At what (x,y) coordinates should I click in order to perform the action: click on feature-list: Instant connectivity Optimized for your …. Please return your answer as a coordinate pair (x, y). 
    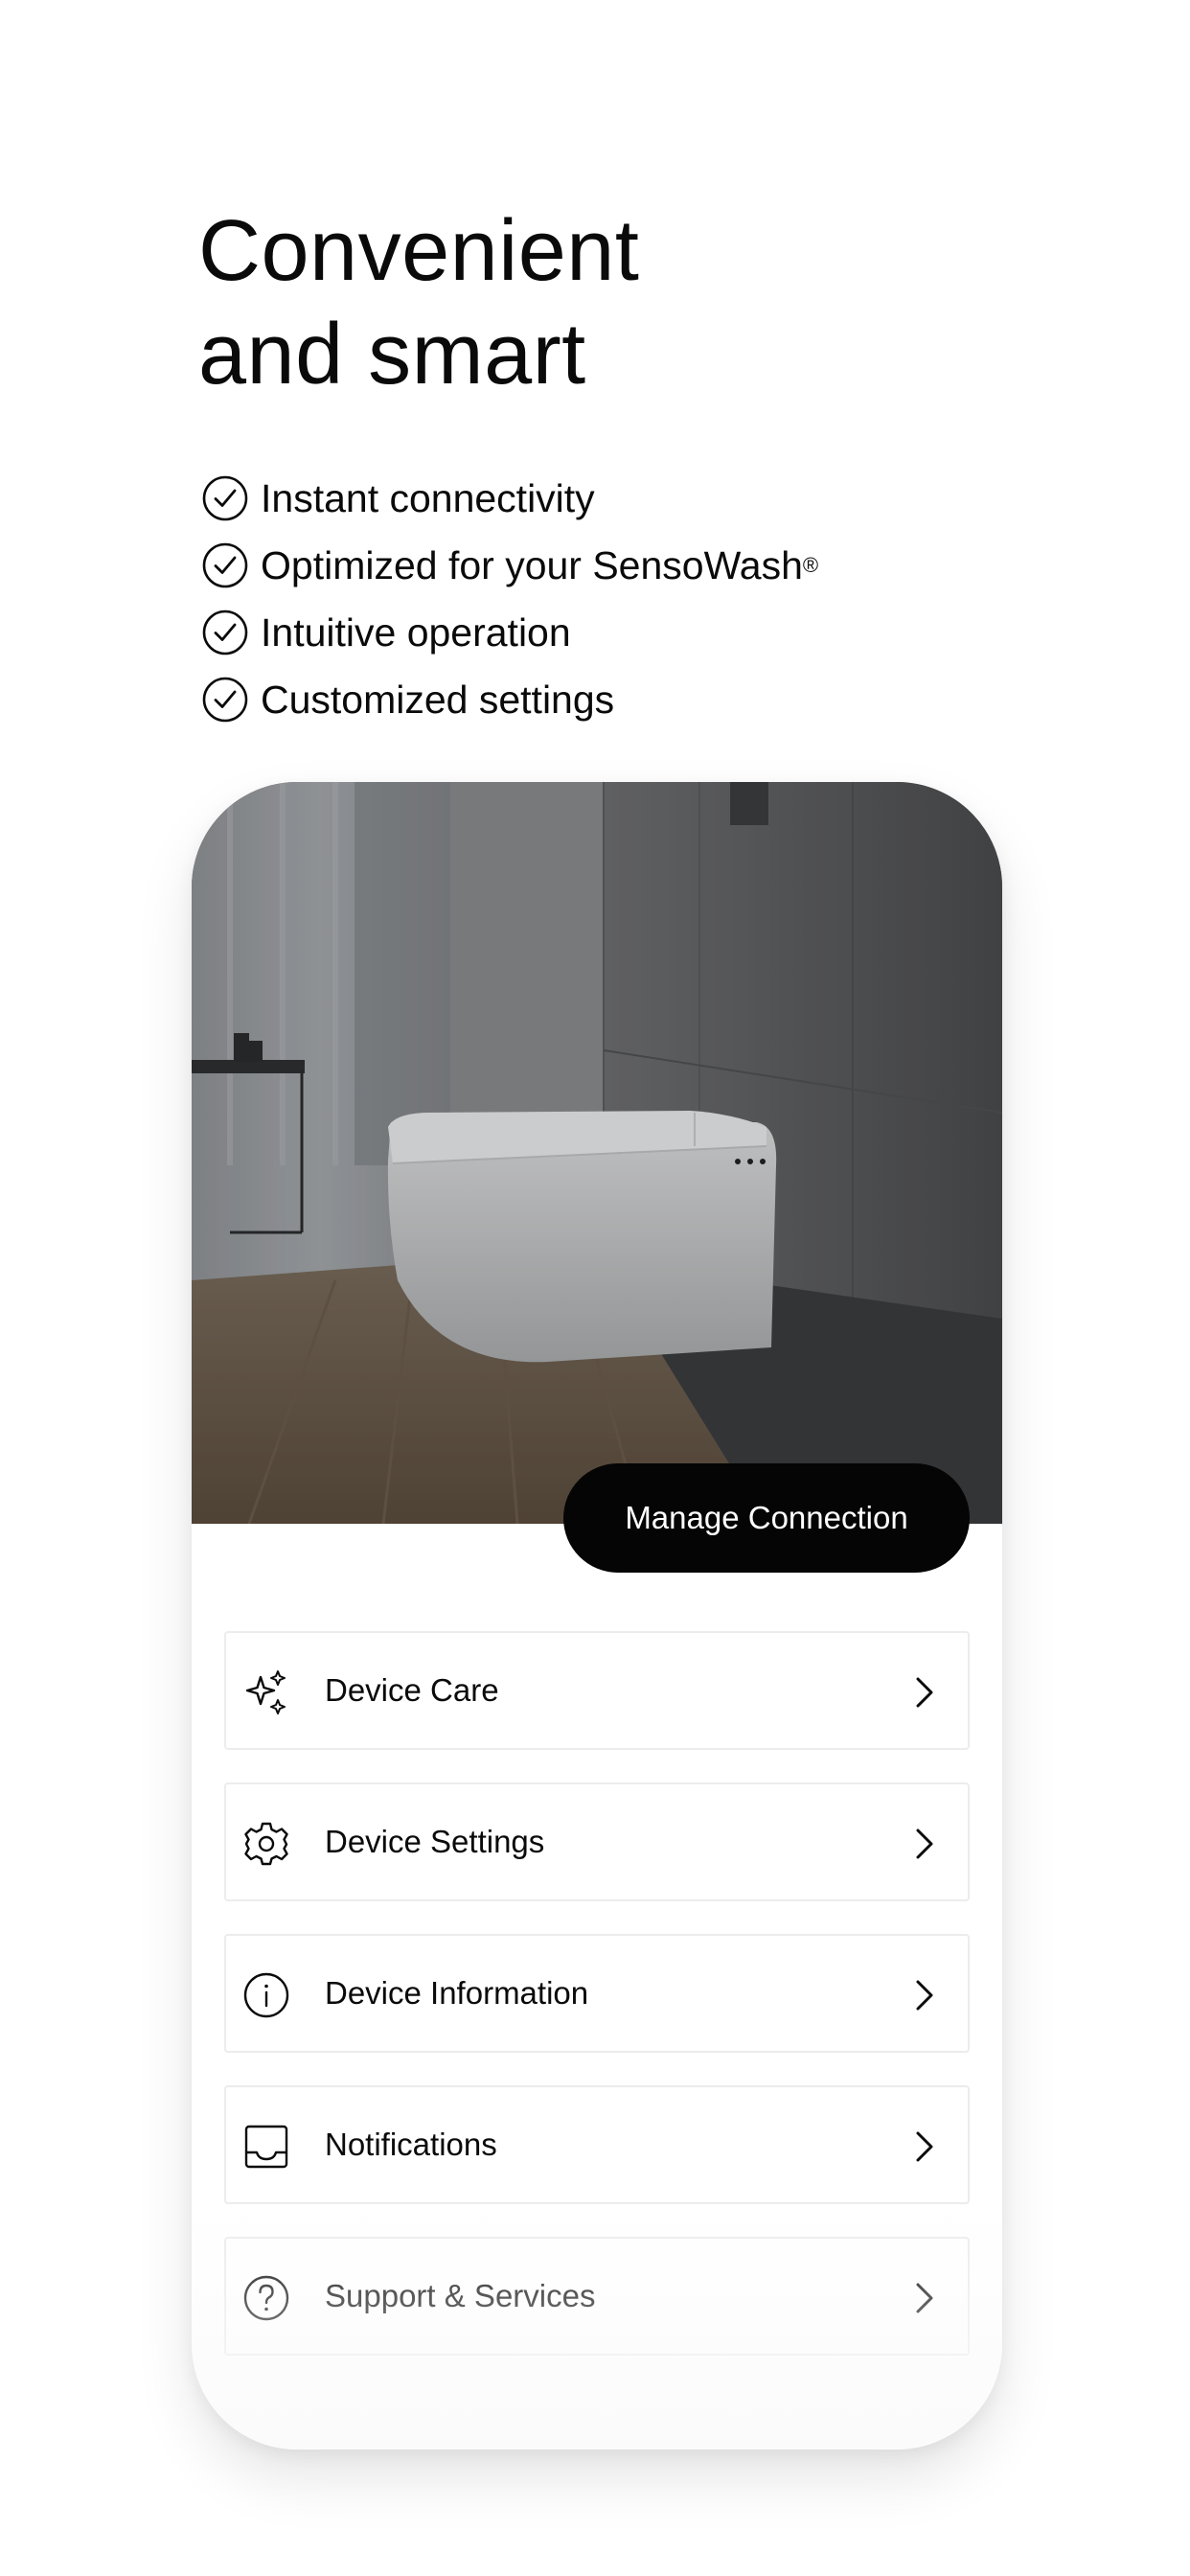
    Looking at the image, I should click on (510, 599).